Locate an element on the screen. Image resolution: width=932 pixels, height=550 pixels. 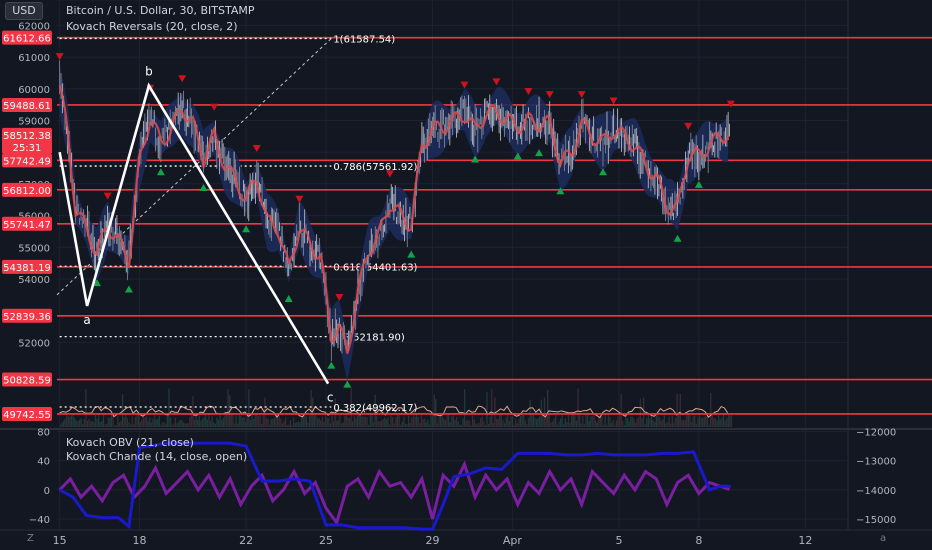
buy-marker is located at coordinates (160, 172).